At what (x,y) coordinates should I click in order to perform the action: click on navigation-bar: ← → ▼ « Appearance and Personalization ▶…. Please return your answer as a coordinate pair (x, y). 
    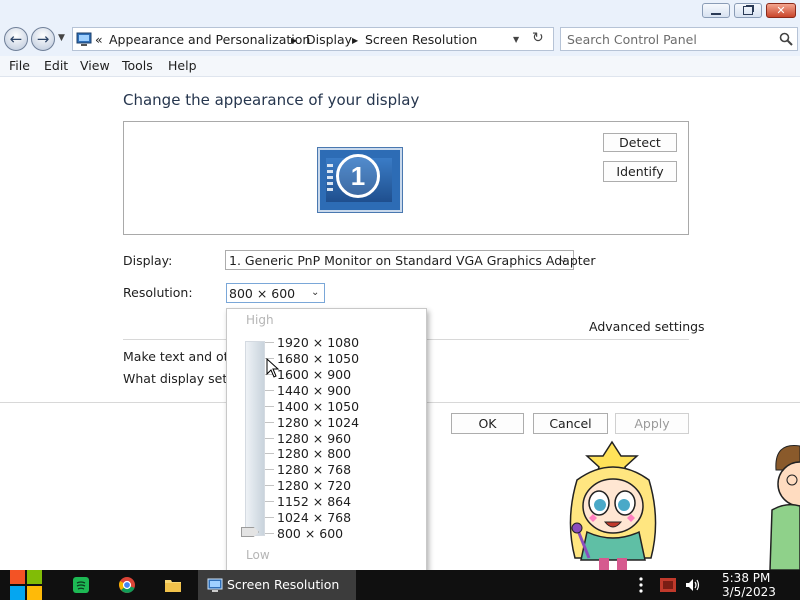
    Looking at the image, I should click on (400, 40).